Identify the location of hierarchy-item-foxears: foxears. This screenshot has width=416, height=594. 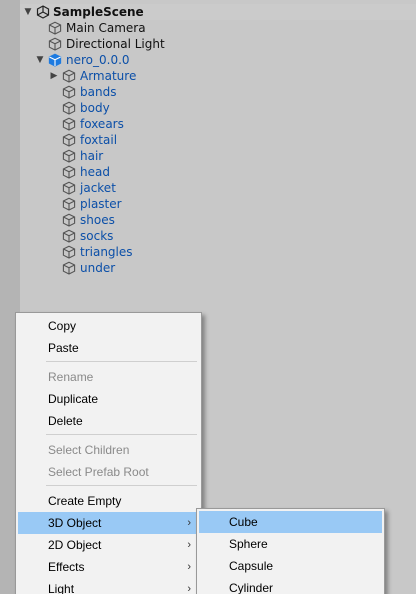
(218, 124).